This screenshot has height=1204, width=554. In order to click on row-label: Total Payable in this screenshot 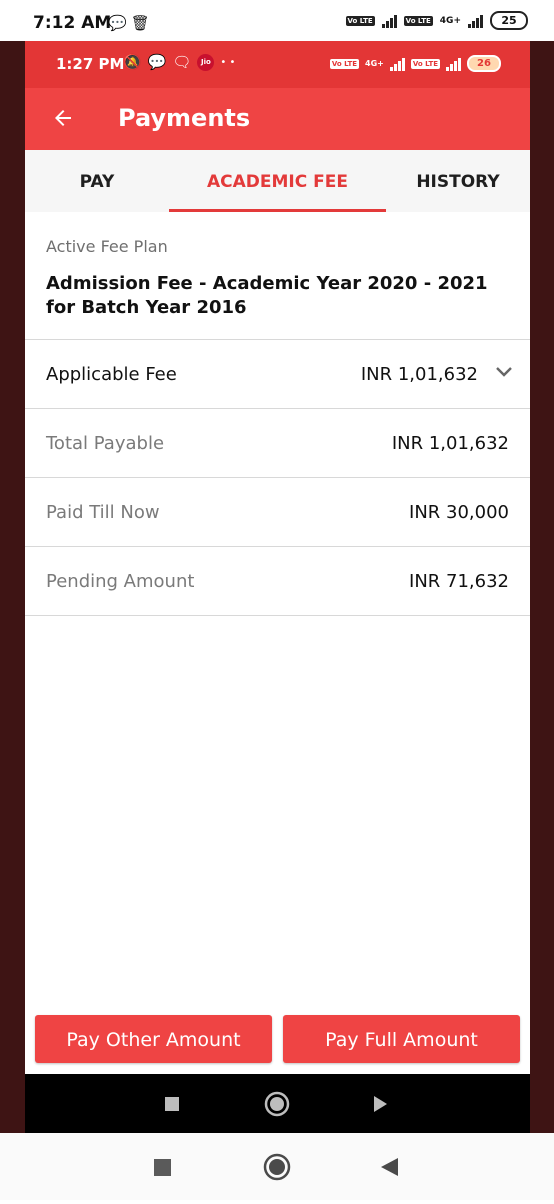, I will do `click(105, 443)`.